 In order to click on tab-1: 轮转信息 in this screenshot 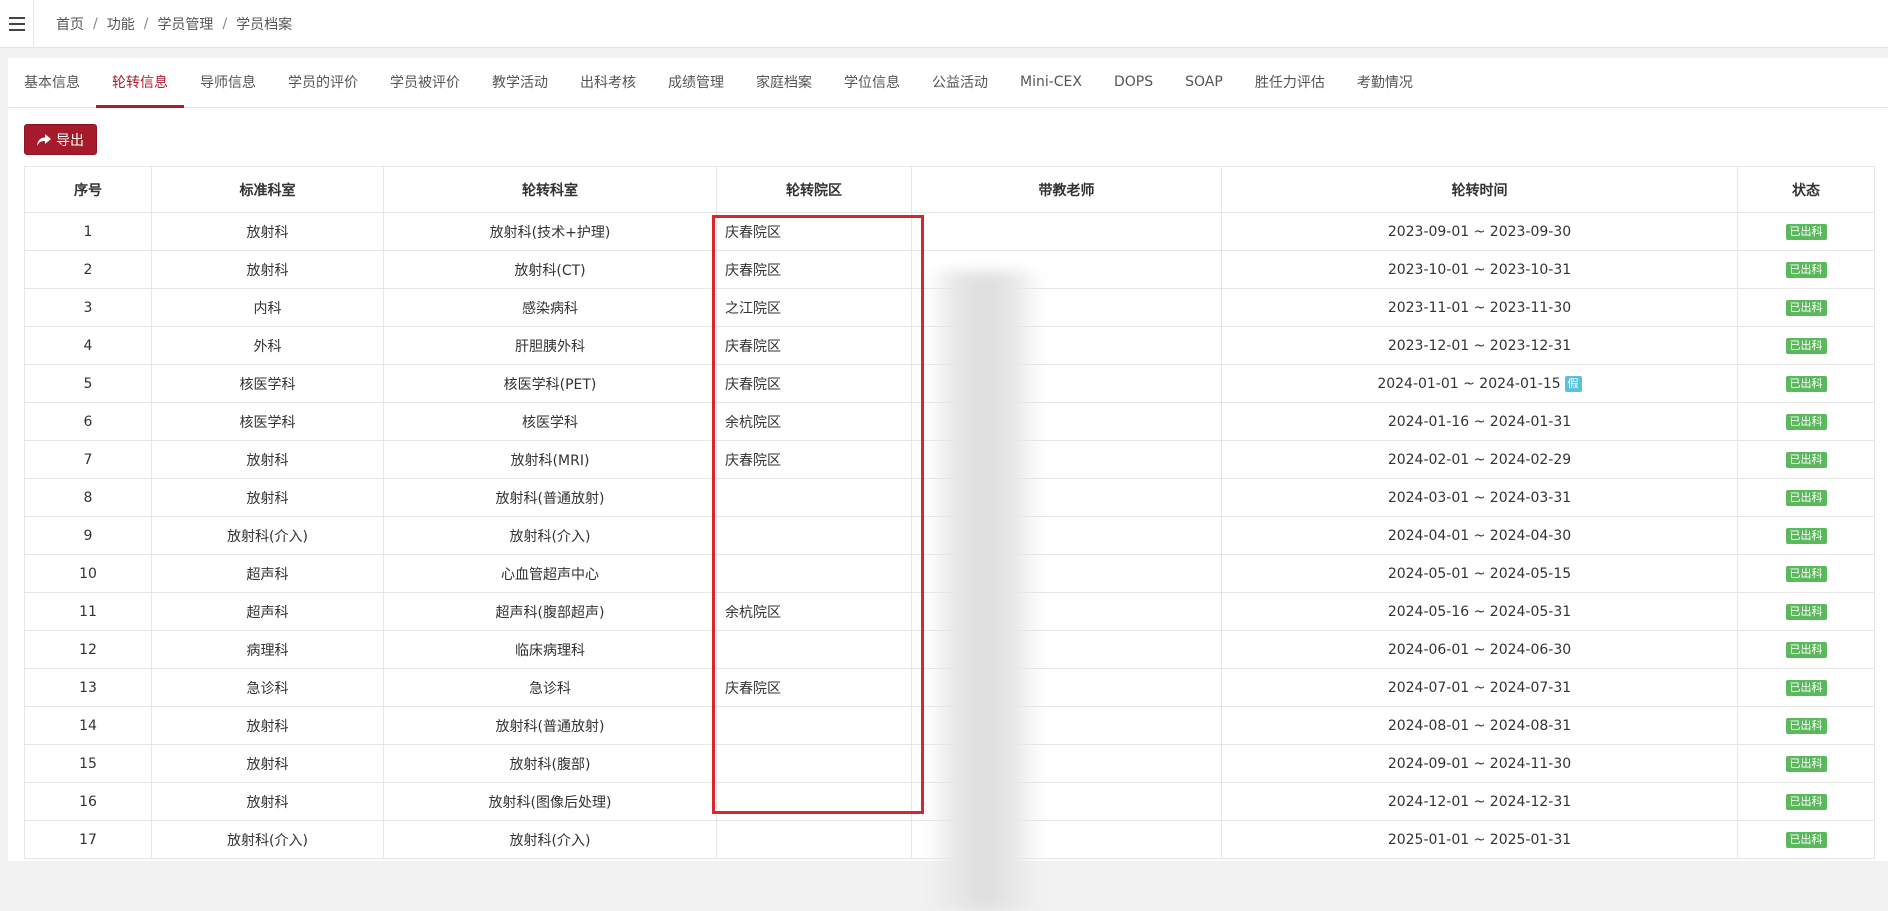, I will do `click(140, 83)`.